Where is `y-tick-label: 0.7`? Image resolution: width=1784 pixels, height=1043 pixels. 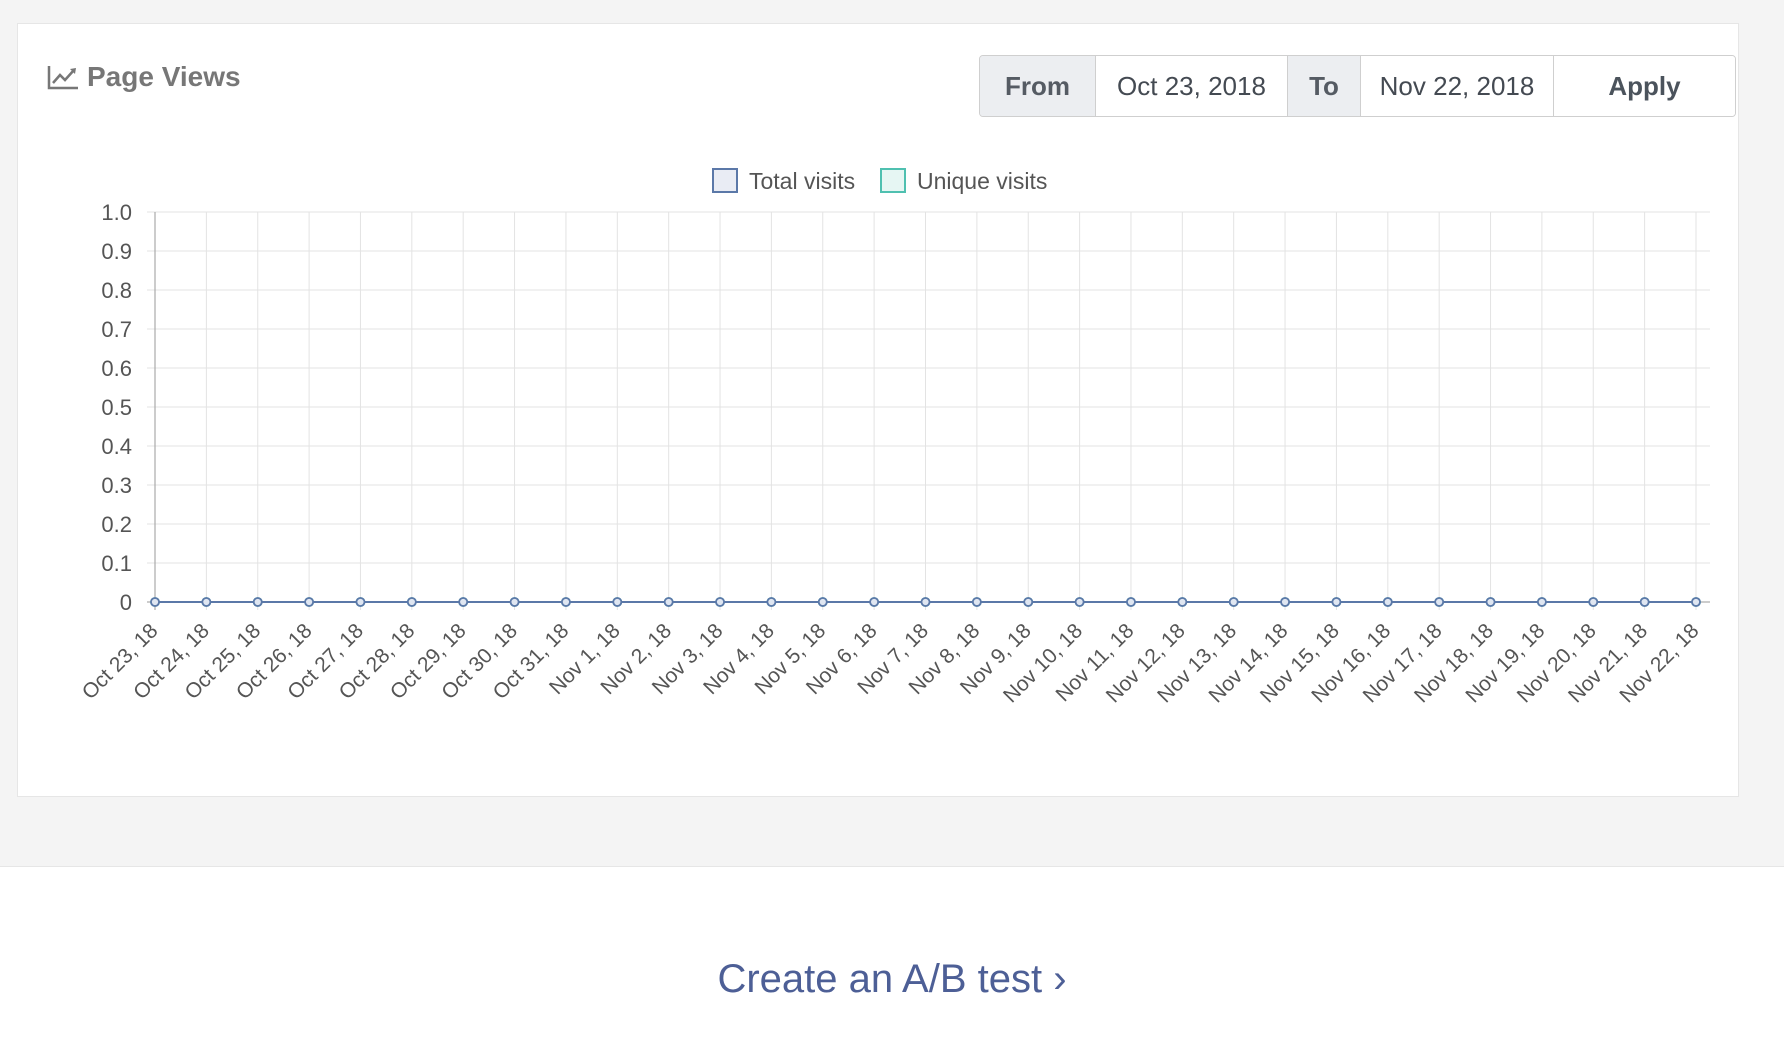 y-tick-label: 0.7 is located at coordinates (116, 329).